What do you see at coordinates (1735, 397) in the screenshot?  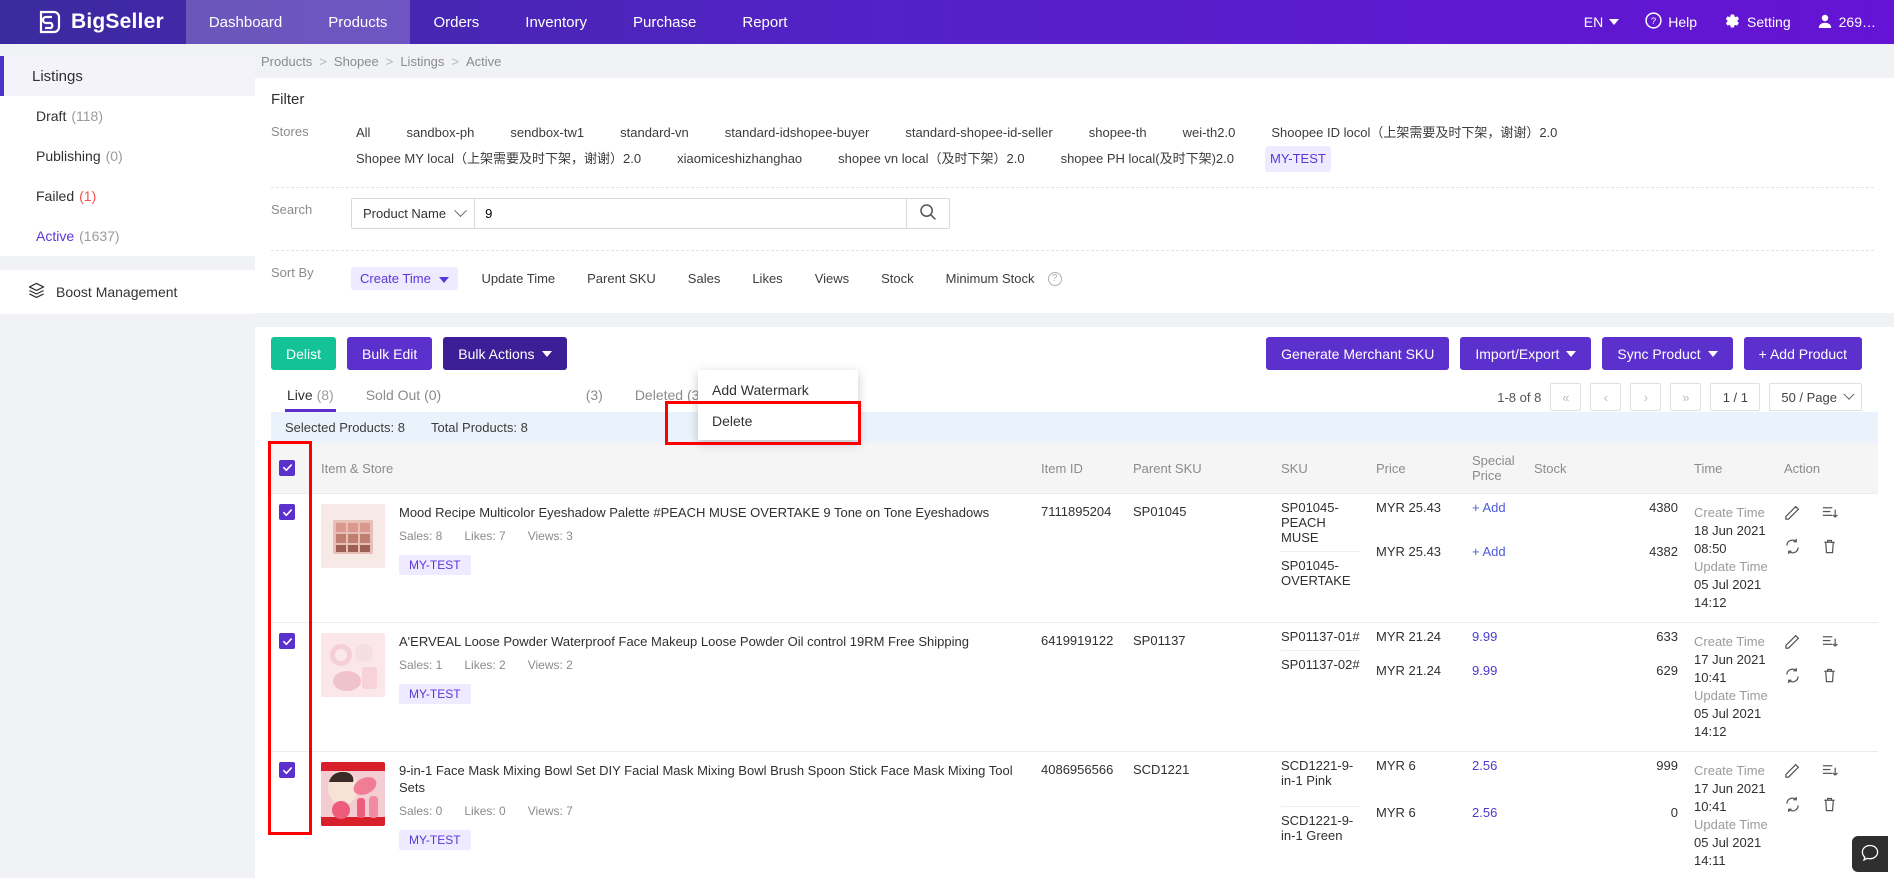 I see `pagination-page-indicator: 1 / 1` at bounding box center [1735, 397].